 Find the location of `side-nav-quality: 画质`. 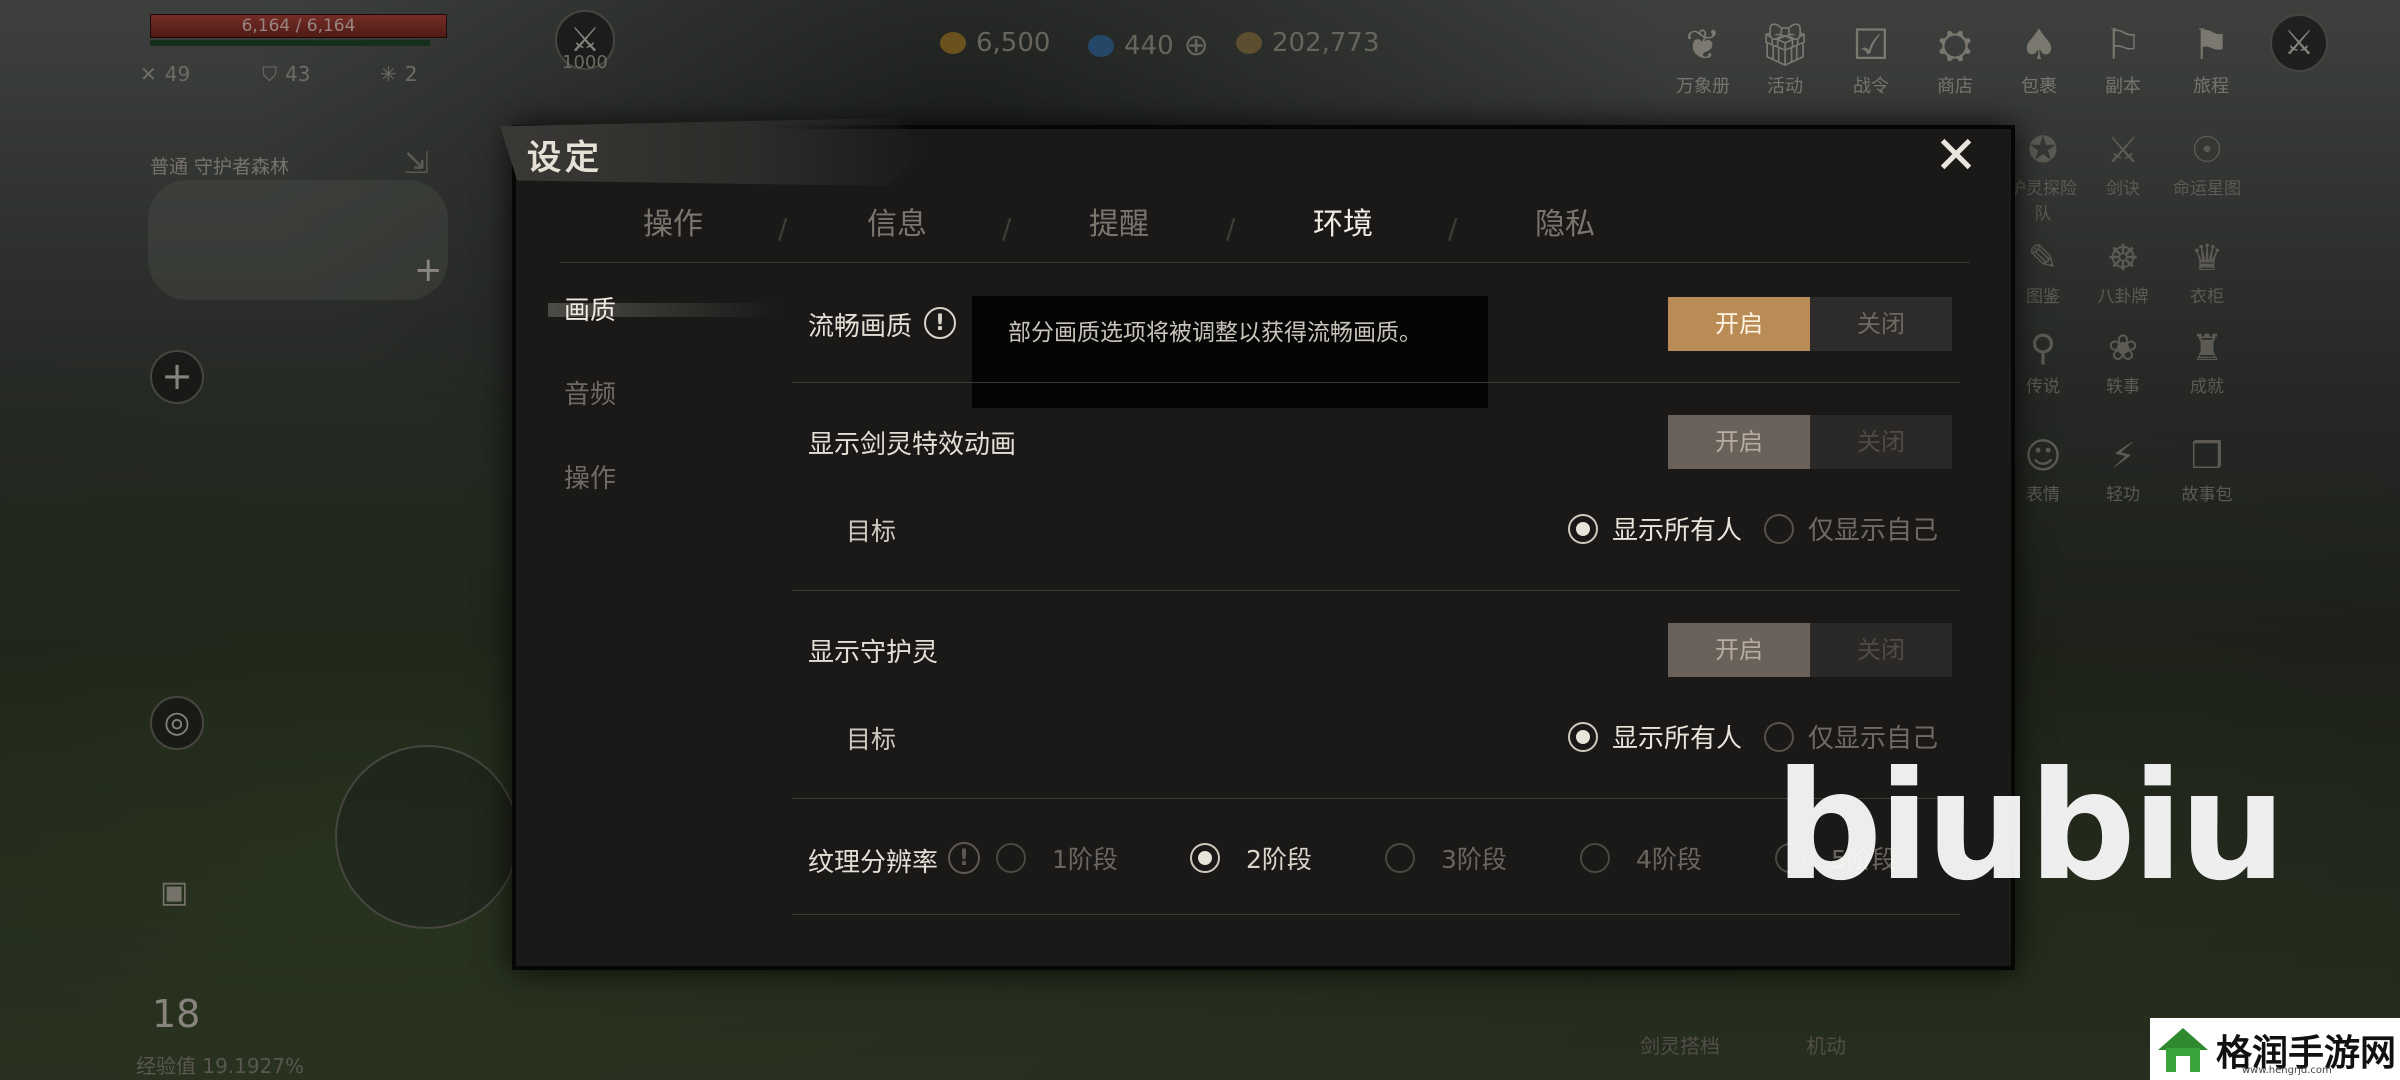

side-nav-quality: 画质 is located at coordinates (590, 308).